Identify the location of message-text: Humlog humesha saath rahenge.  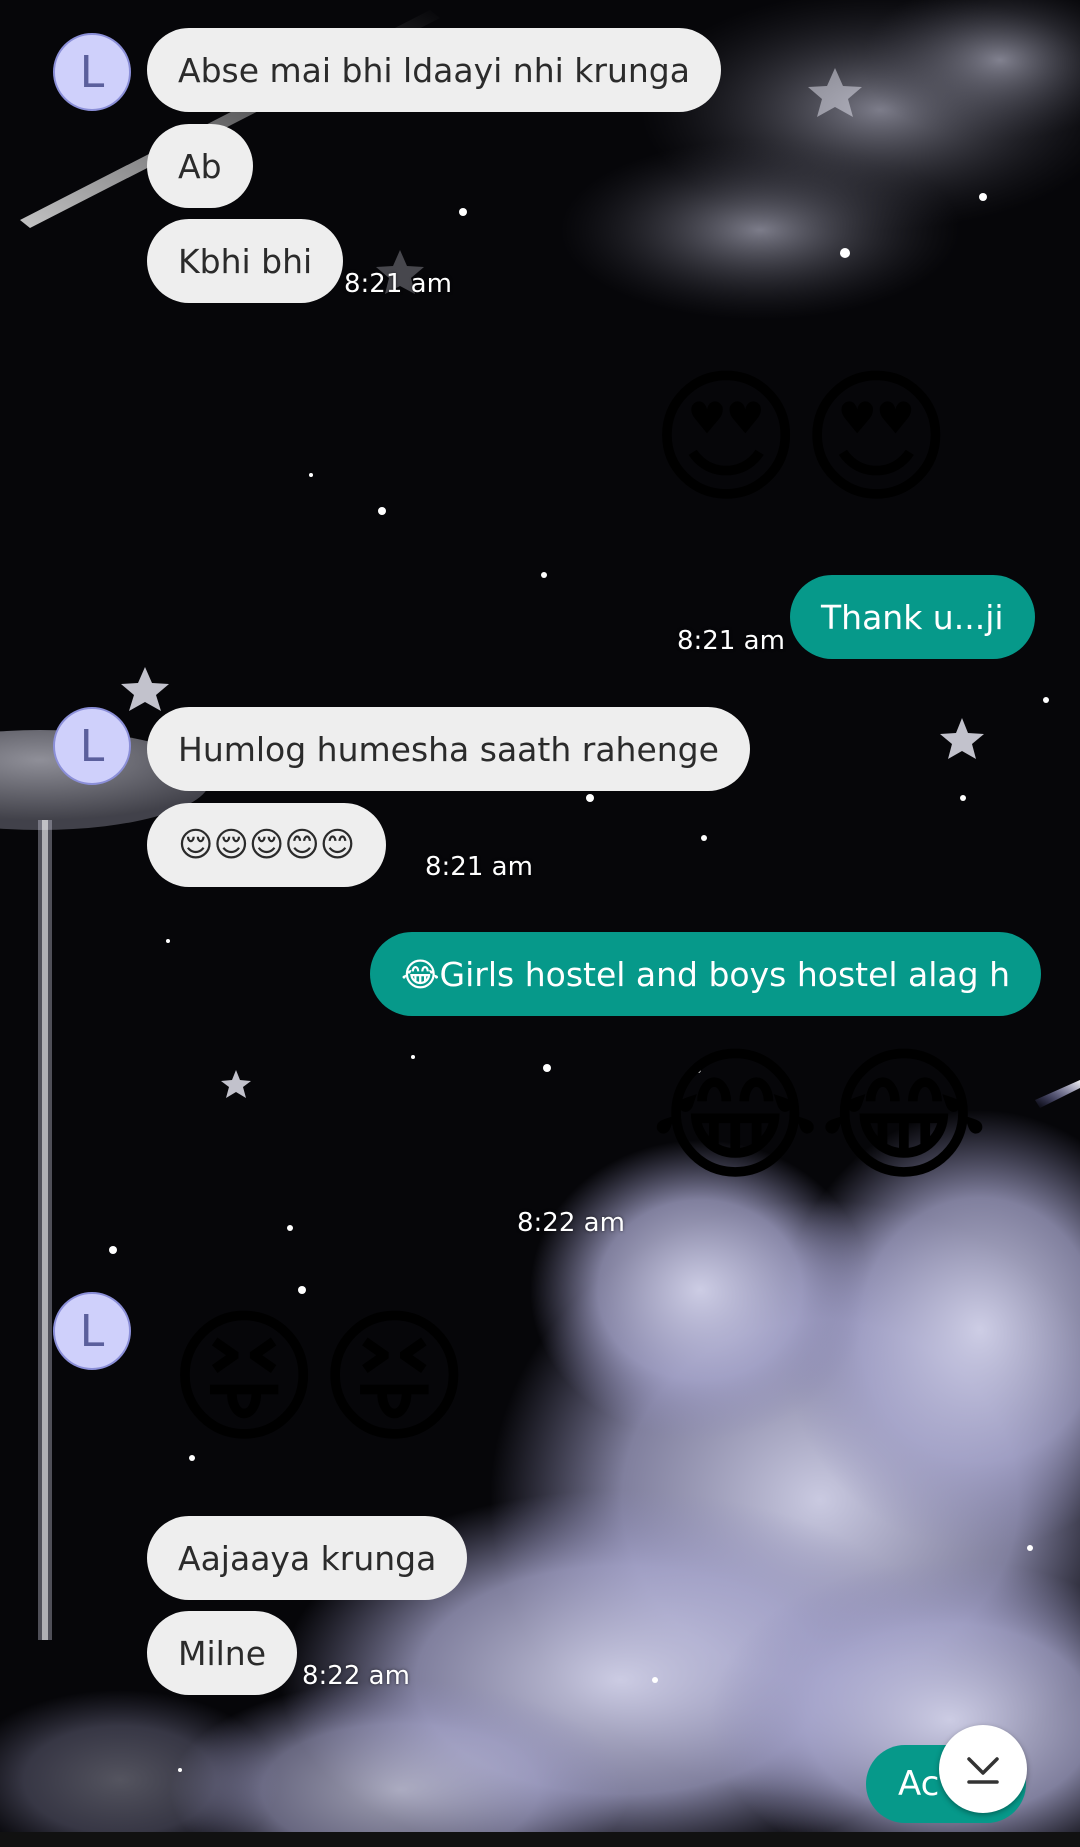
(448, 749).